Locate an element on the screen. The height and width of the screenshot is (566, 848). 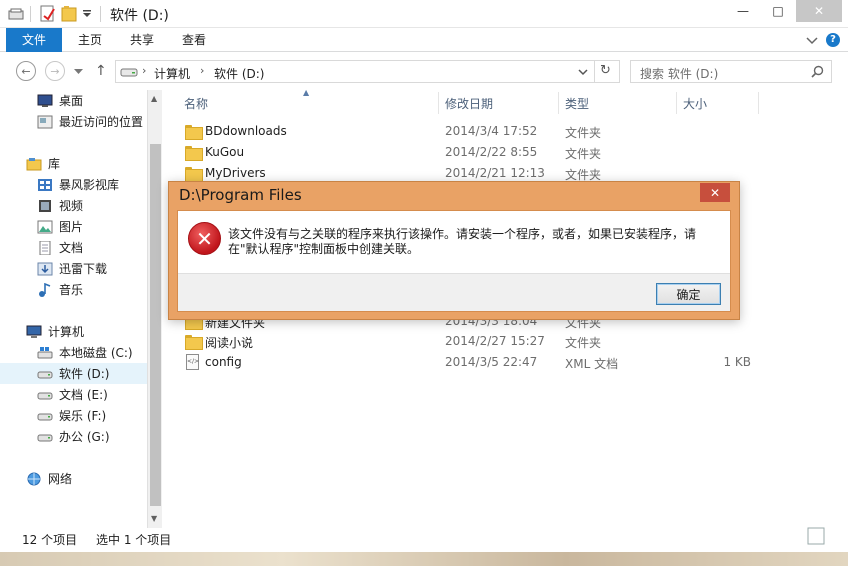
nav-item-libraries: 库 is located at coordinates (74, 163).